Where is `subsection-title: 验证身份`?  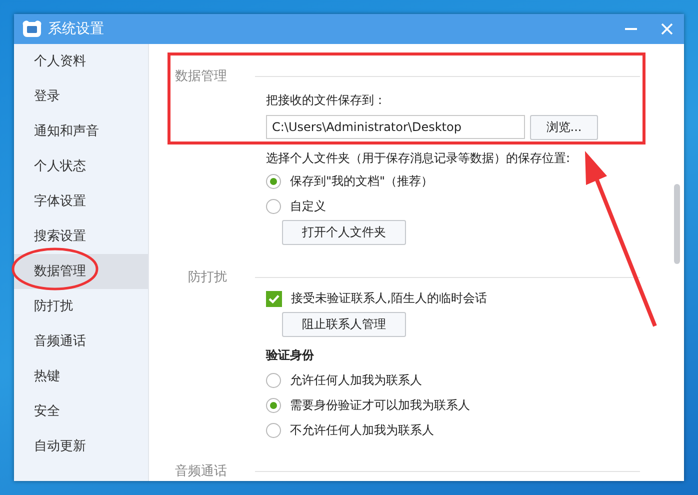
subsection-title: 验证身份 is located at coordinates (290, 355).